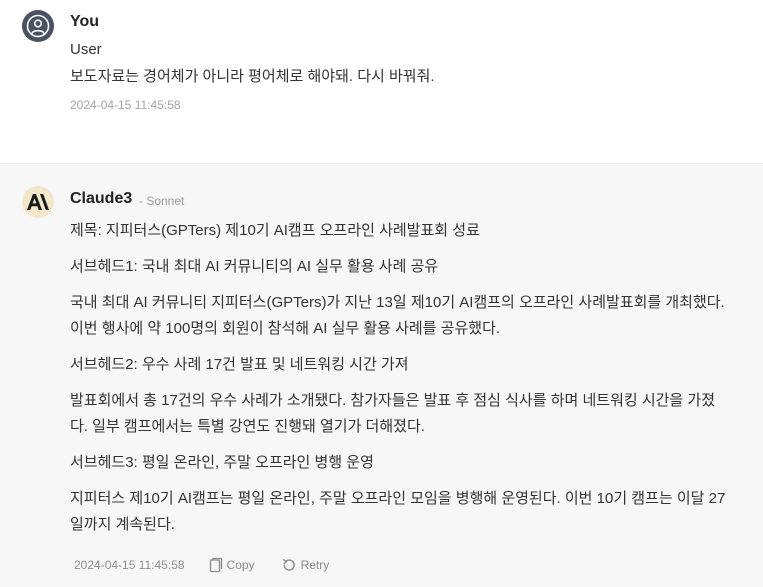  I want to click on retry-button-label: Retry, so click(315, 565).